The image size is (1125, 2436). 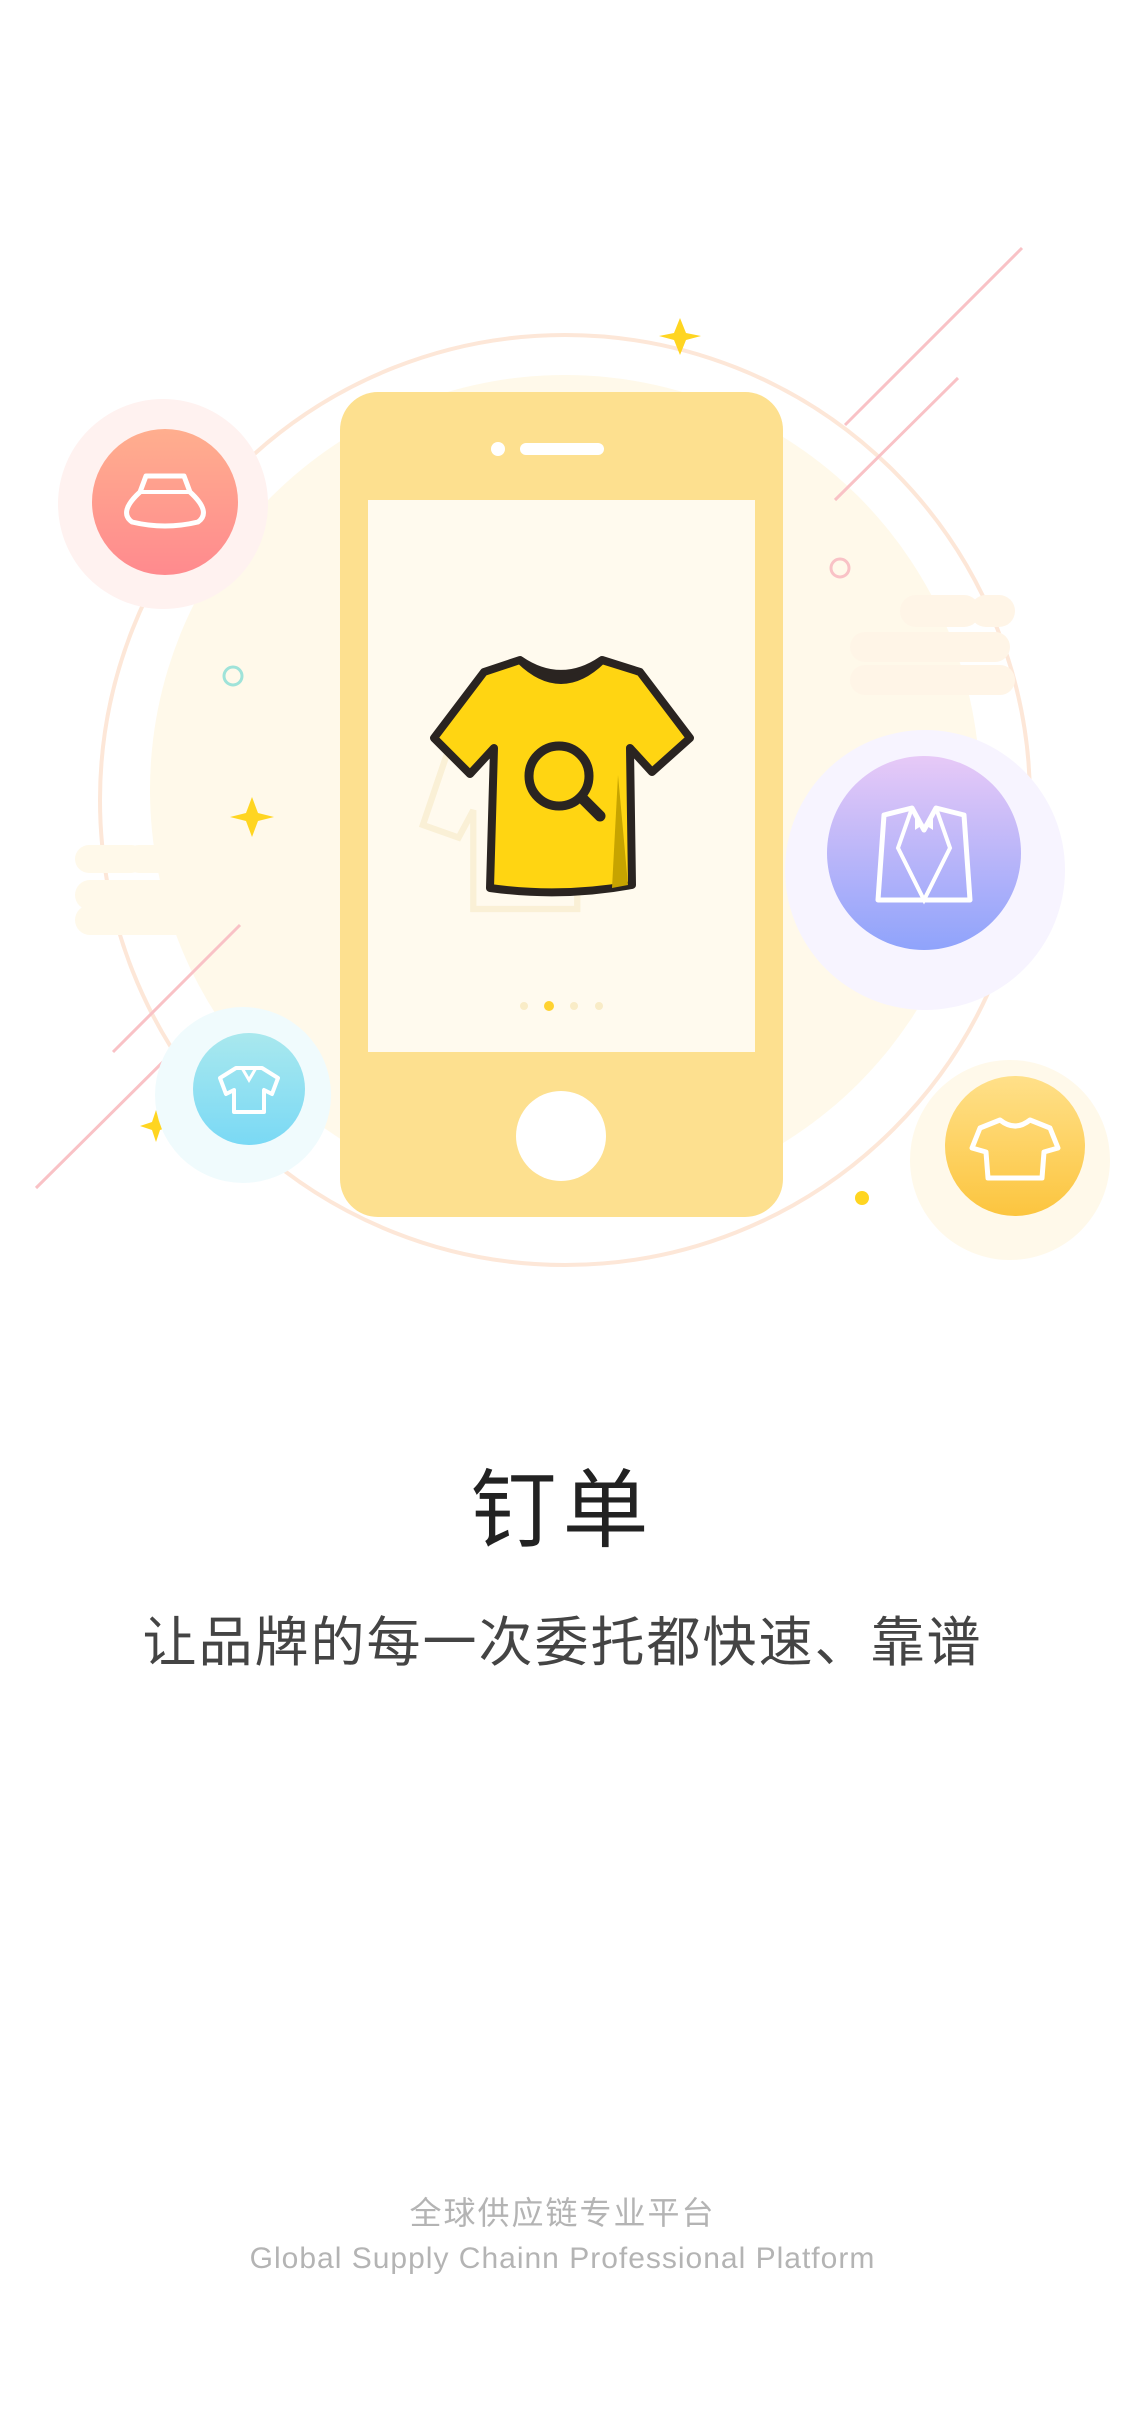 What do you see at coordinates (562, 1642) in the screenshot?
I see `page-subtitle: 让品牌的每一次委托都快速、靠谱` at bounding box center [562, 1642].